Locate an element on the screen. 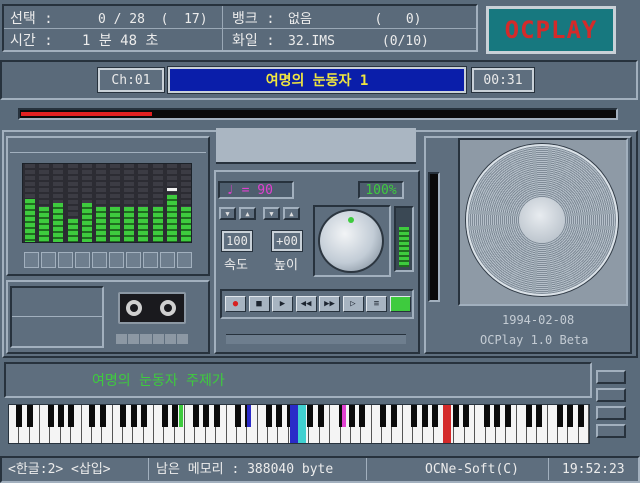  pause-icon: ▷ is located at coordinates (353, 303).